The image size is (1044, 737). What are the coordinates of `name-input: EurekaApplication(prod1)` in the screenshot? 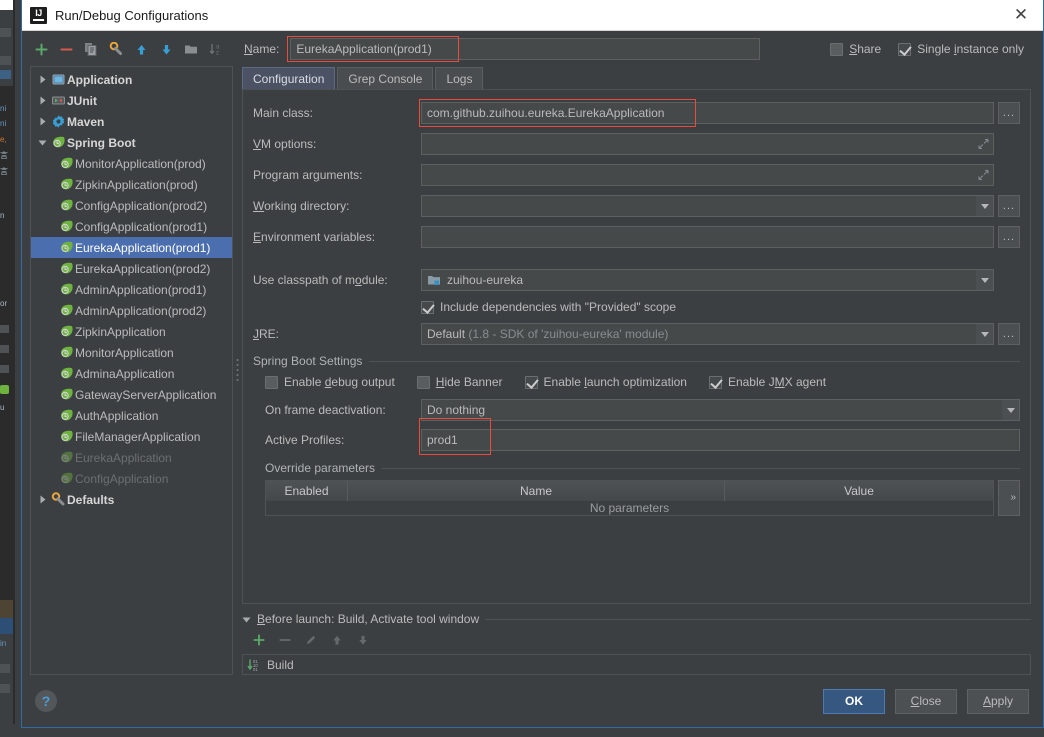 It's located at (525, 49).